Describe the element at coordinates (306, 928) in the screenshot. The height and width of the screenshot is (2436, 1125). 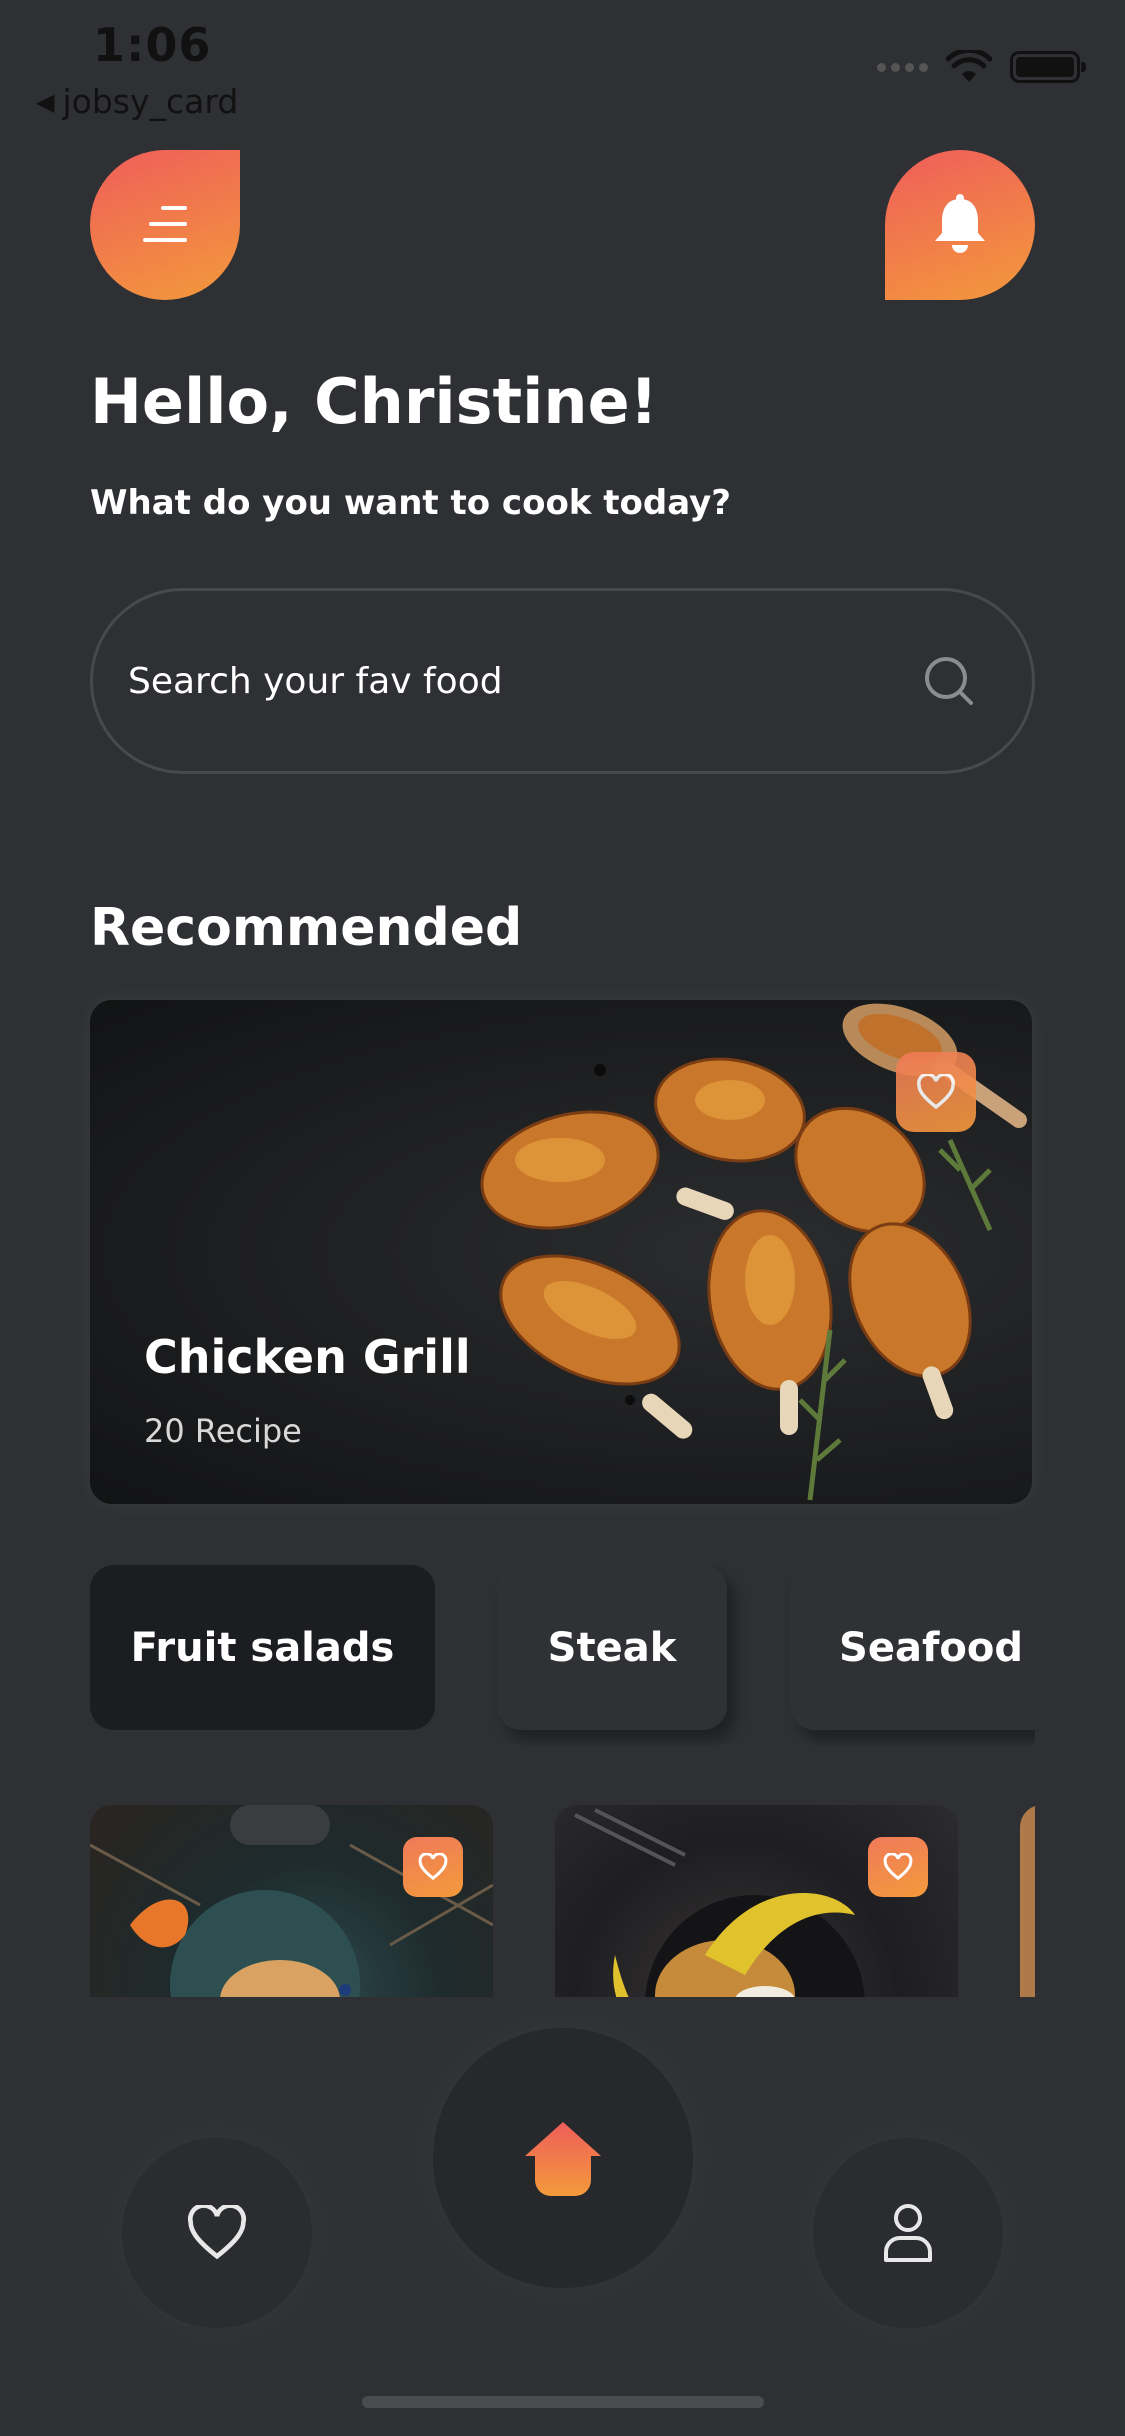
I see `section-title-recommended: Recommended` at that location.